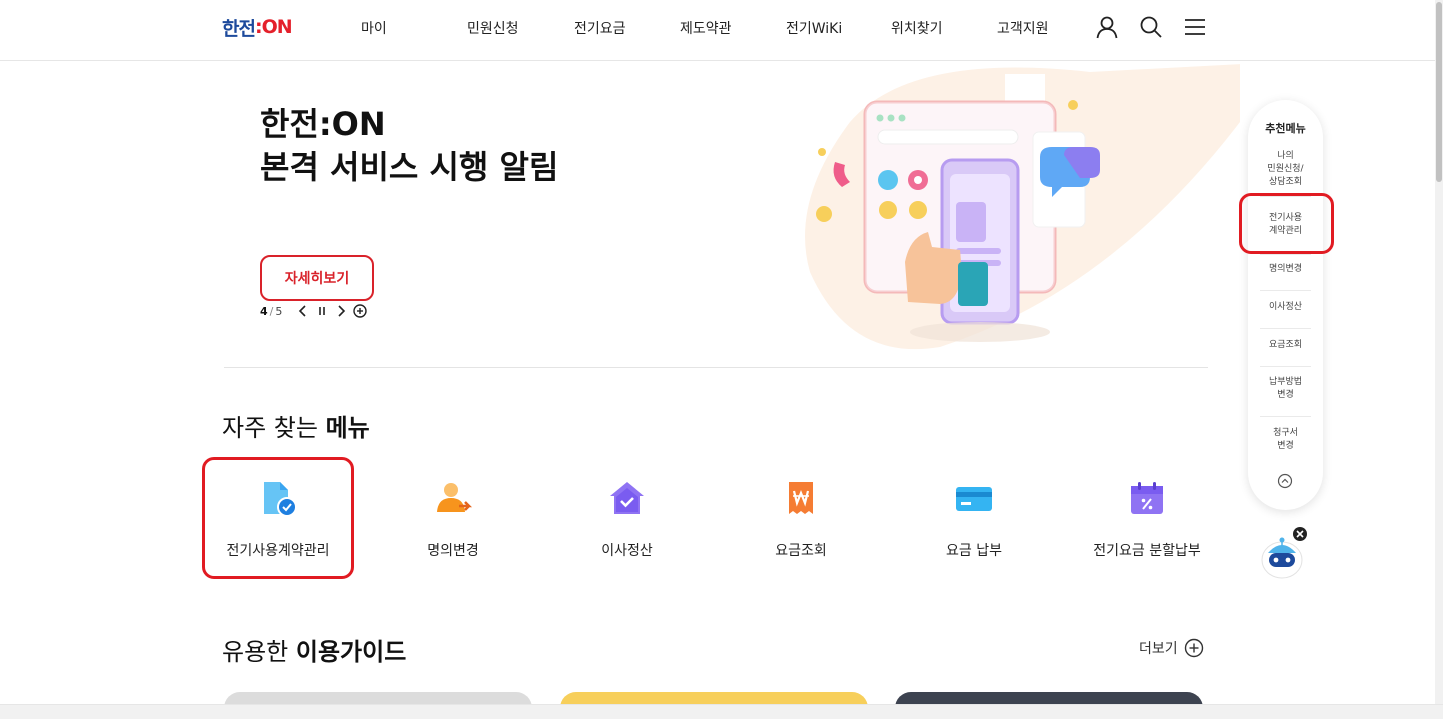 The width and height of the screenshot is (1443, 719). Describe the element at coordinates (716, 367) in the screenshot. I see `hero-divider` at that location.